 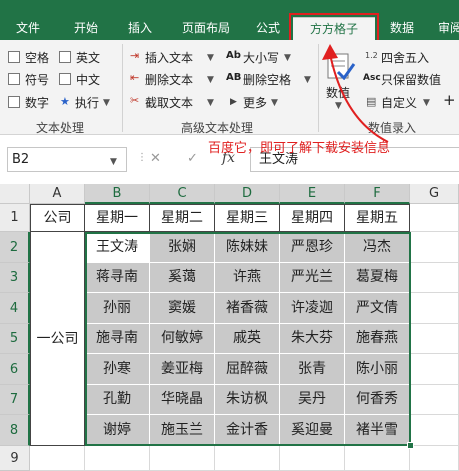 I want to click on cell-d2: 陈妹妹, so click(x=247, y=247).